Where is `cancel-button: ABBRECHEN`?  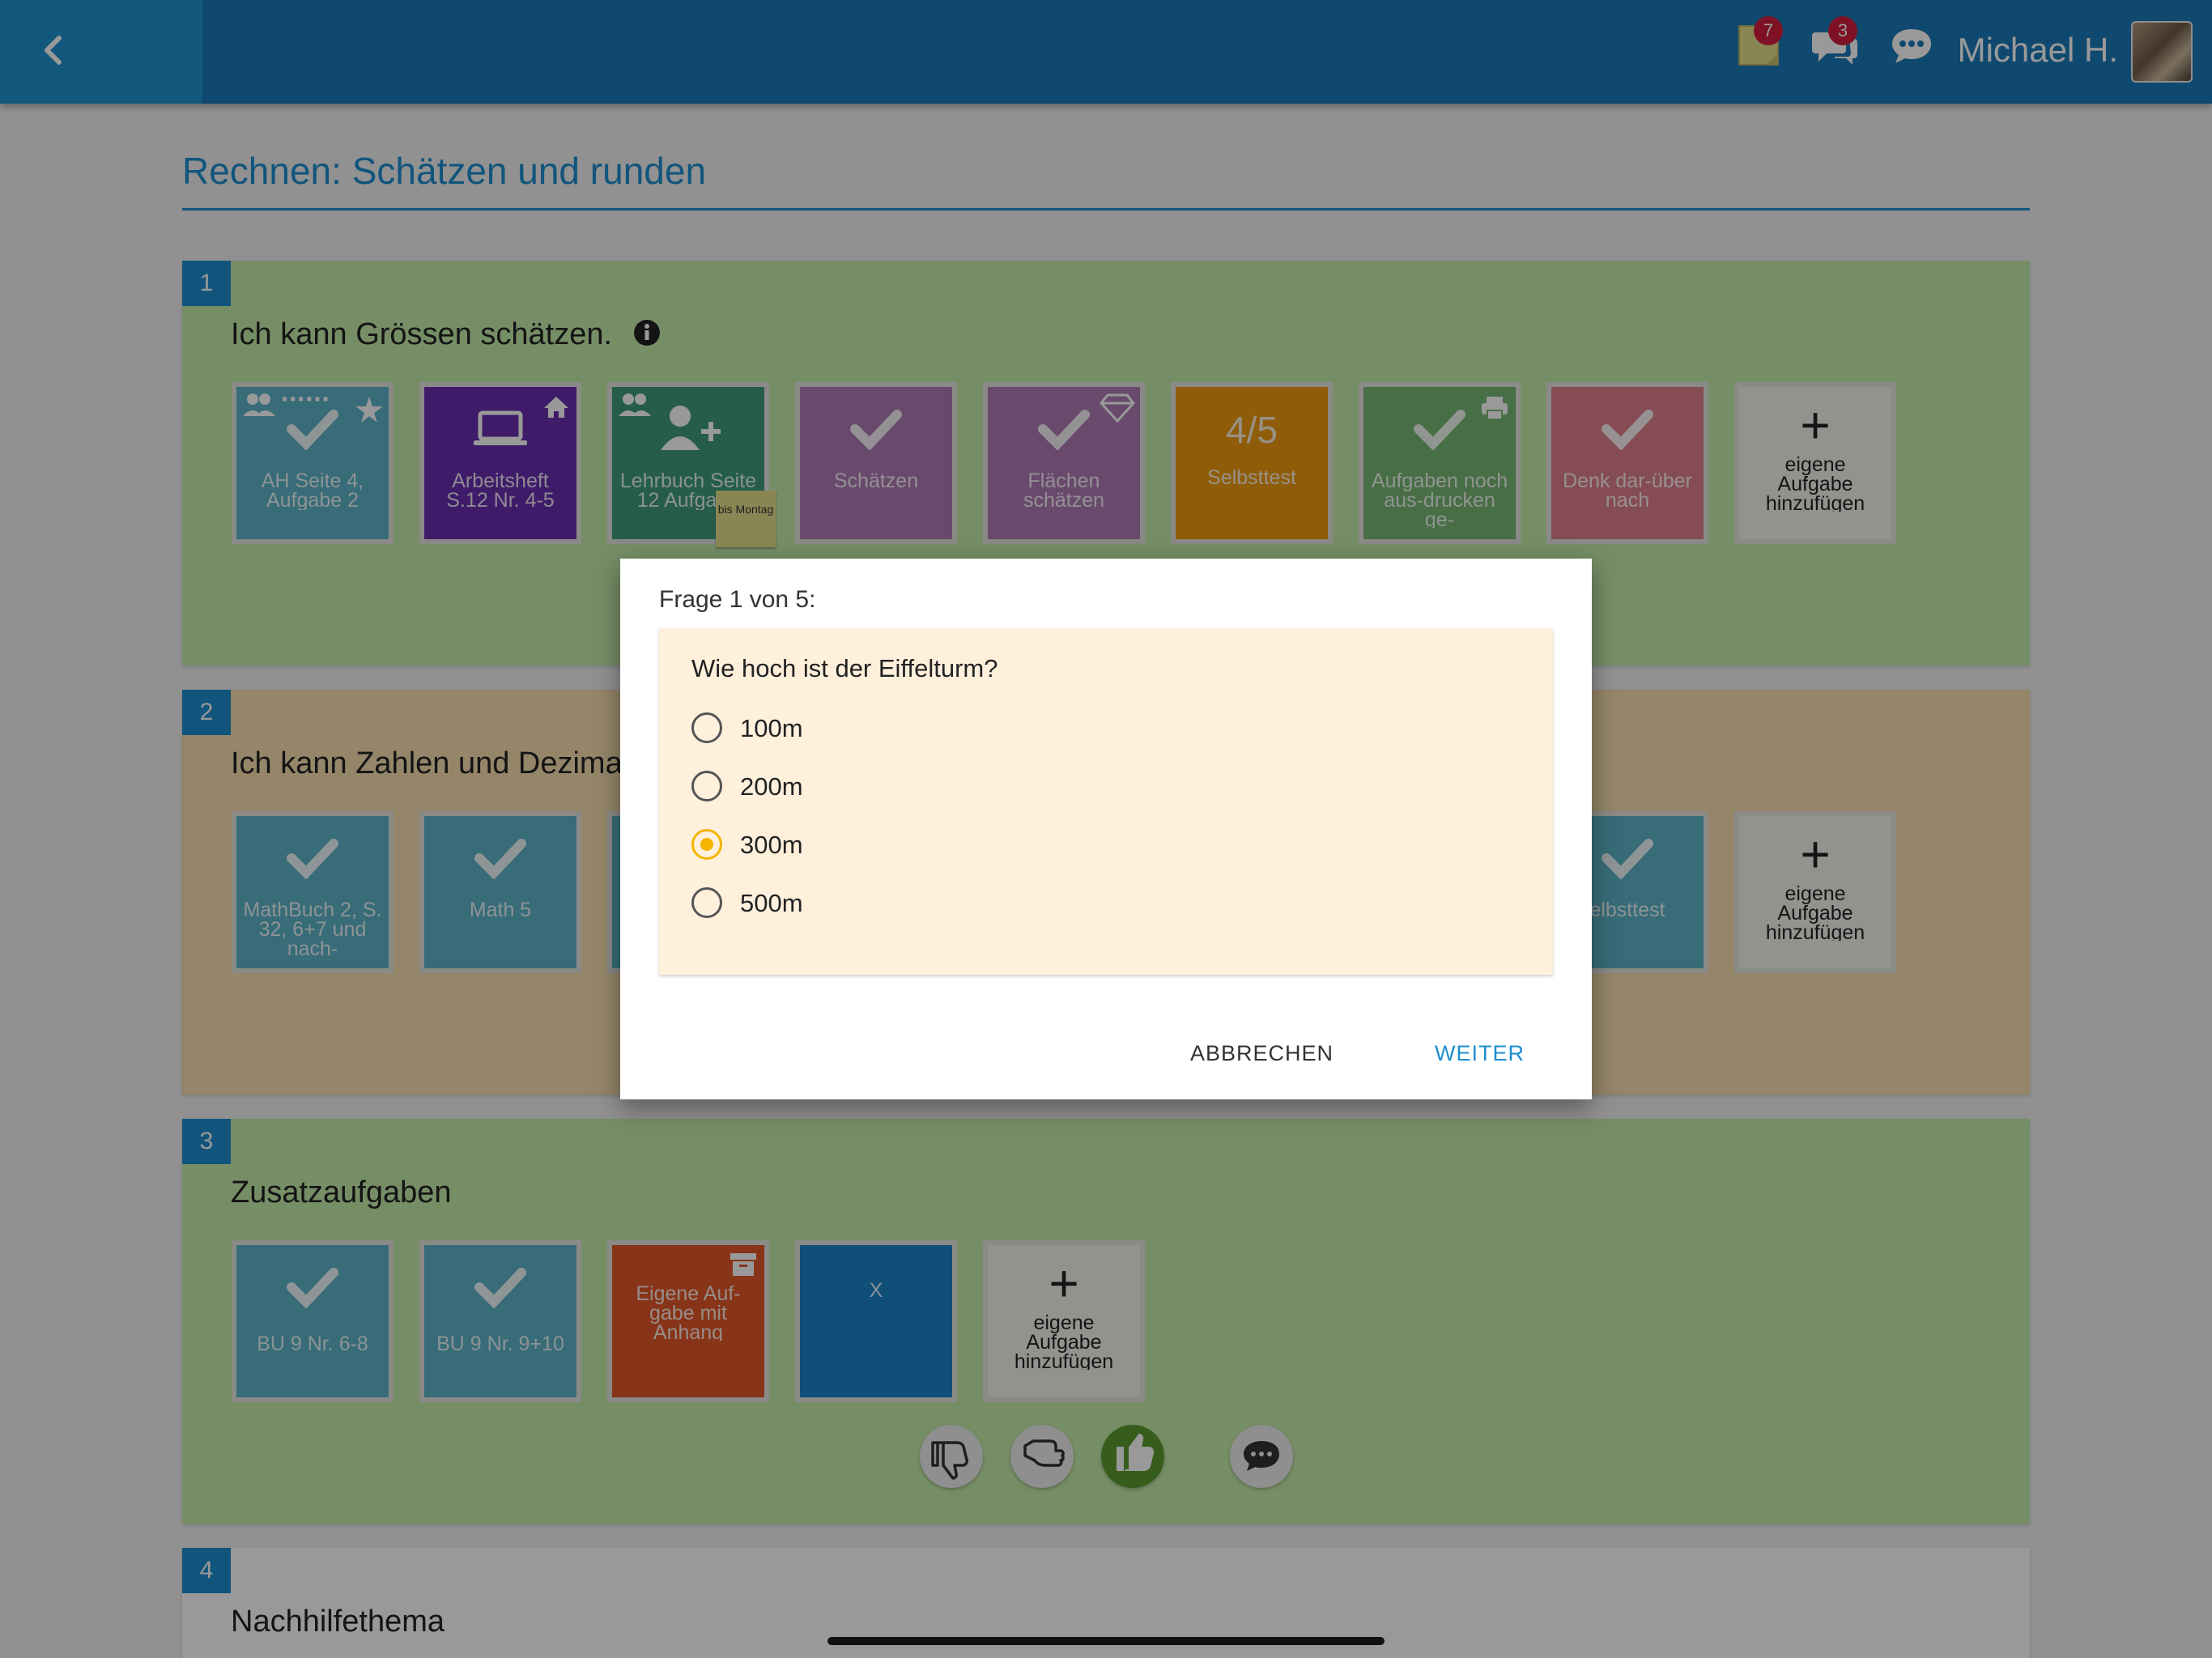 cancel-button: ABBRECHEN is located at coordinates (1262, 1053).